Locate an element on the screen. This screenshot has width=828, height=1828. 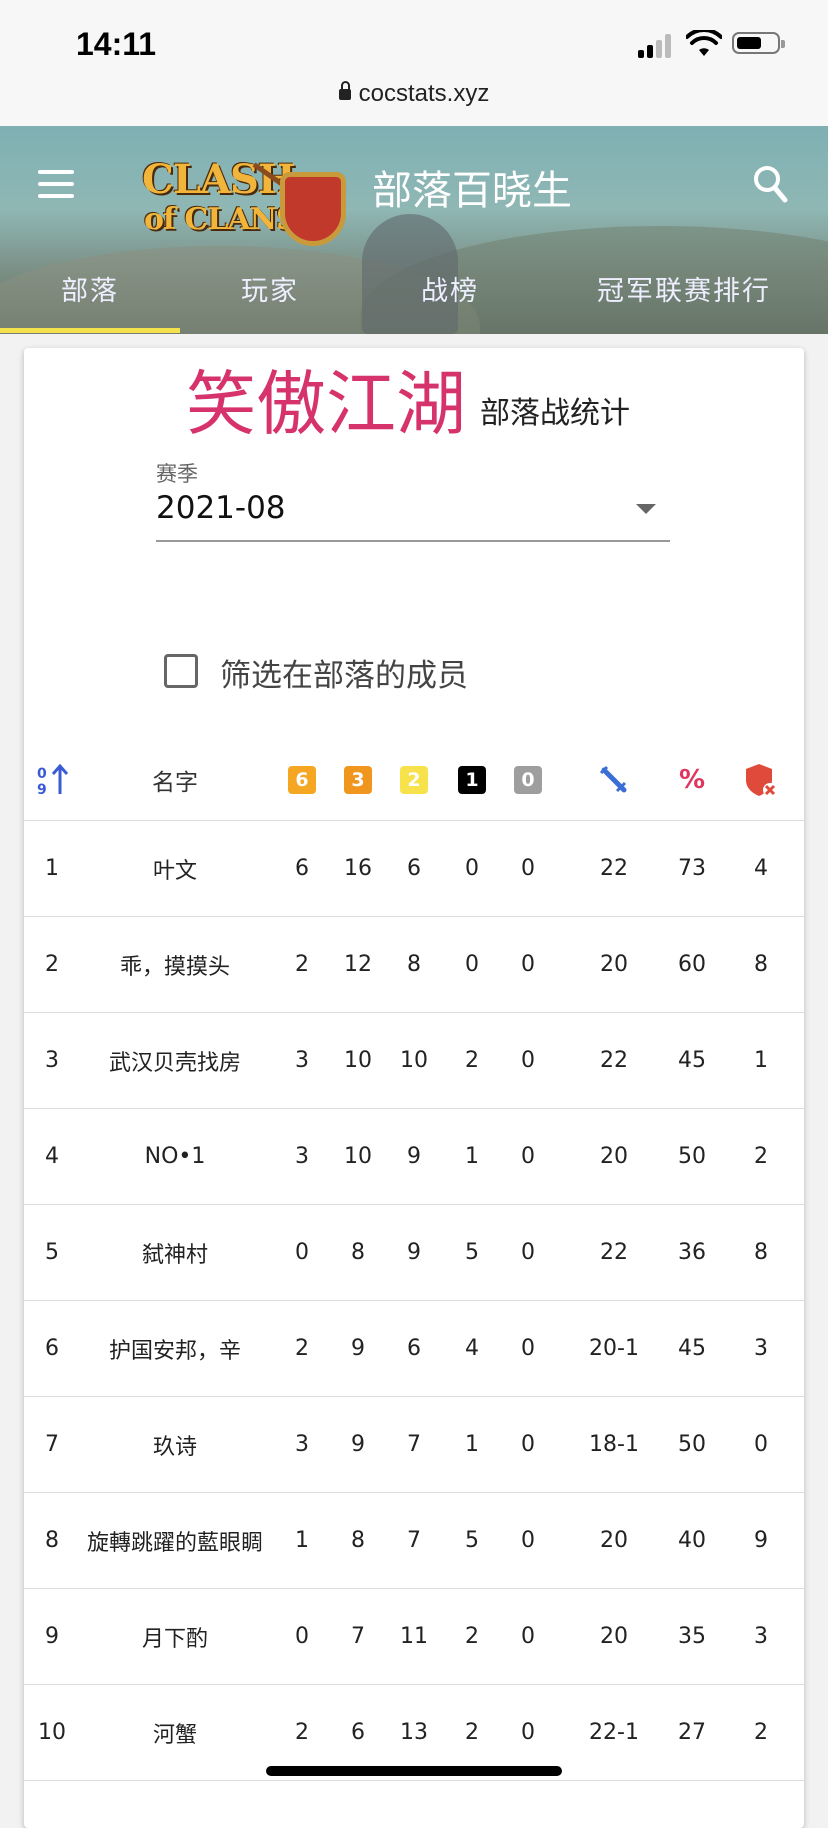
clash-of-clans-logo: CLASH of CLANS is located at coordinates (249, 200).